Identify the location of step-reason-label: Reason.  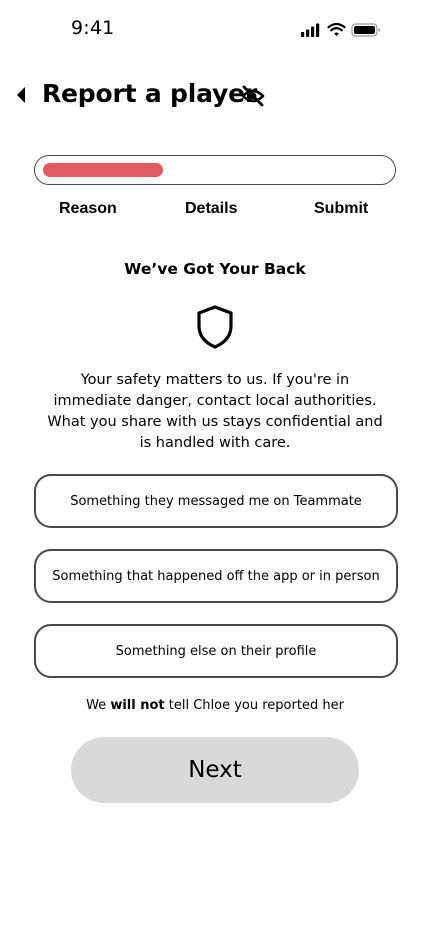
(88, 208).